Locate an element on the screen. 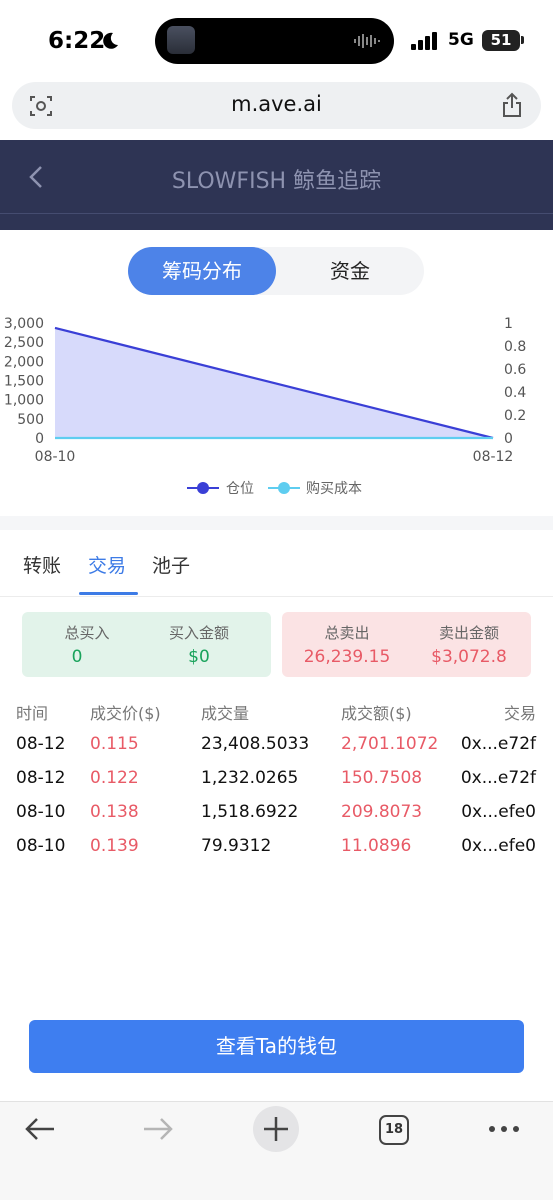 This screenshot has width=553, height=1200. cell-amount: 2,701.1072 is located at coordinates (390, 744).